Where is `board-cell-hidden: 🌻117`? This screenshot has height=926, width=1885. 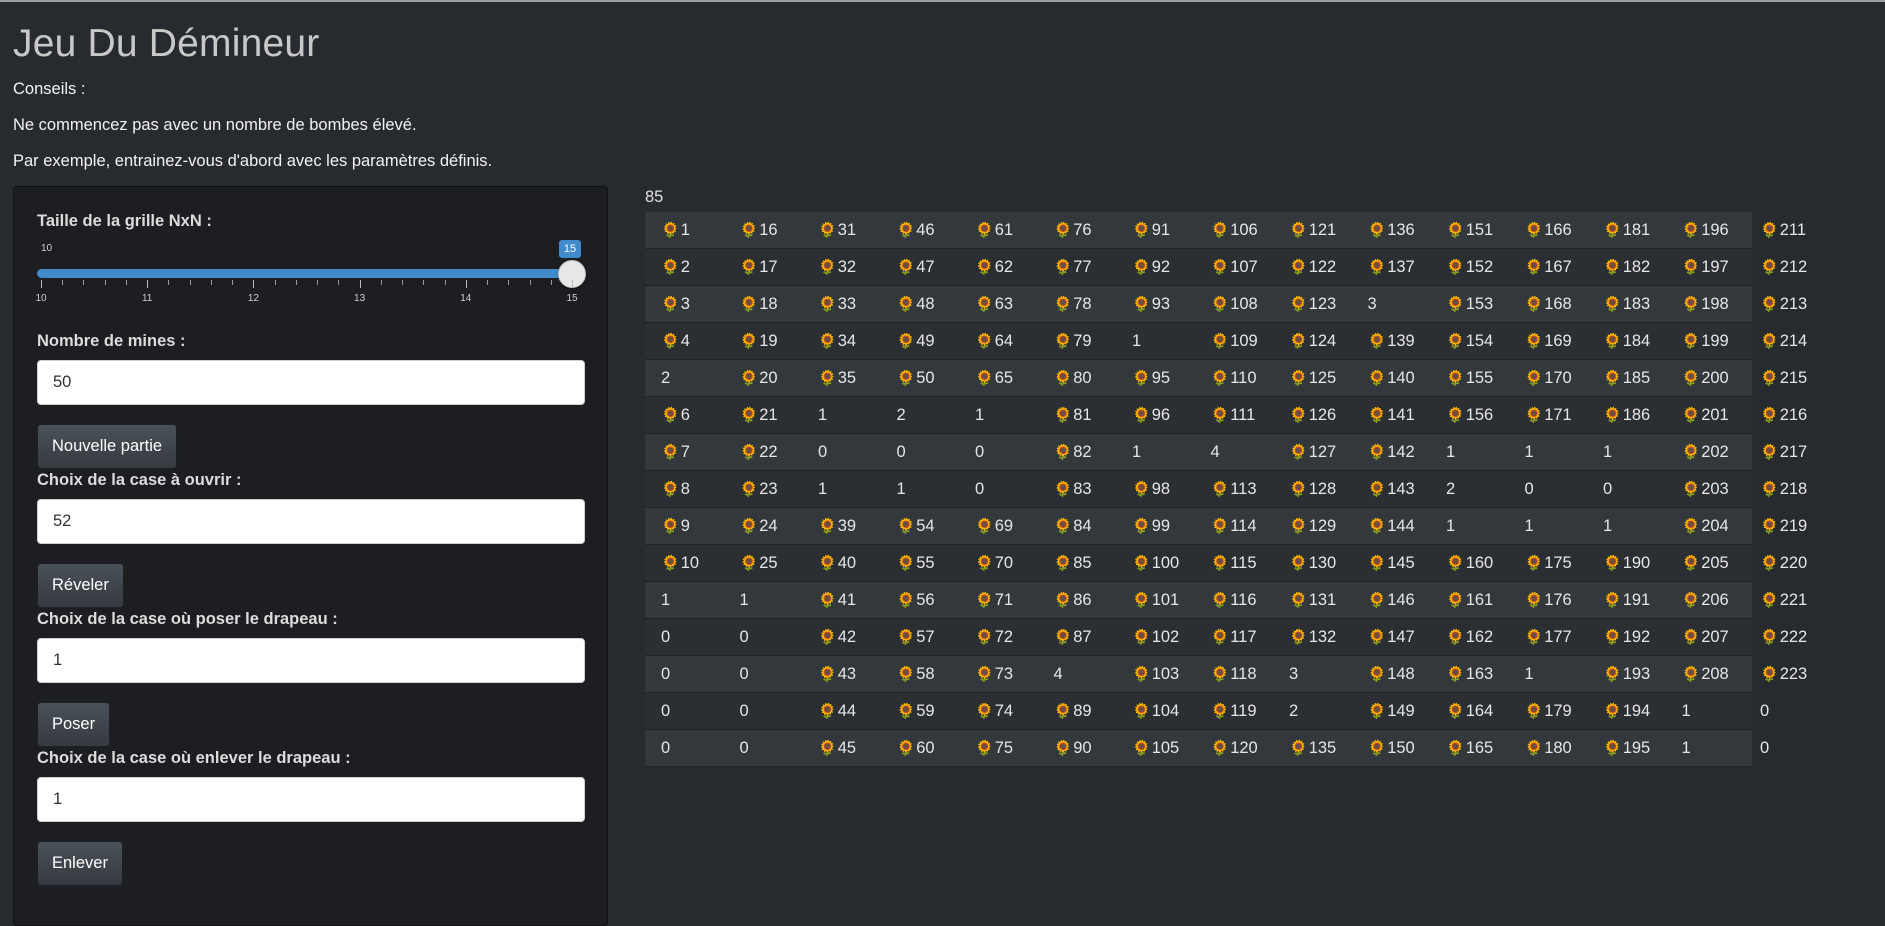 board-cell-hidden: 🌻117 is located at coordinates (1234, 637).